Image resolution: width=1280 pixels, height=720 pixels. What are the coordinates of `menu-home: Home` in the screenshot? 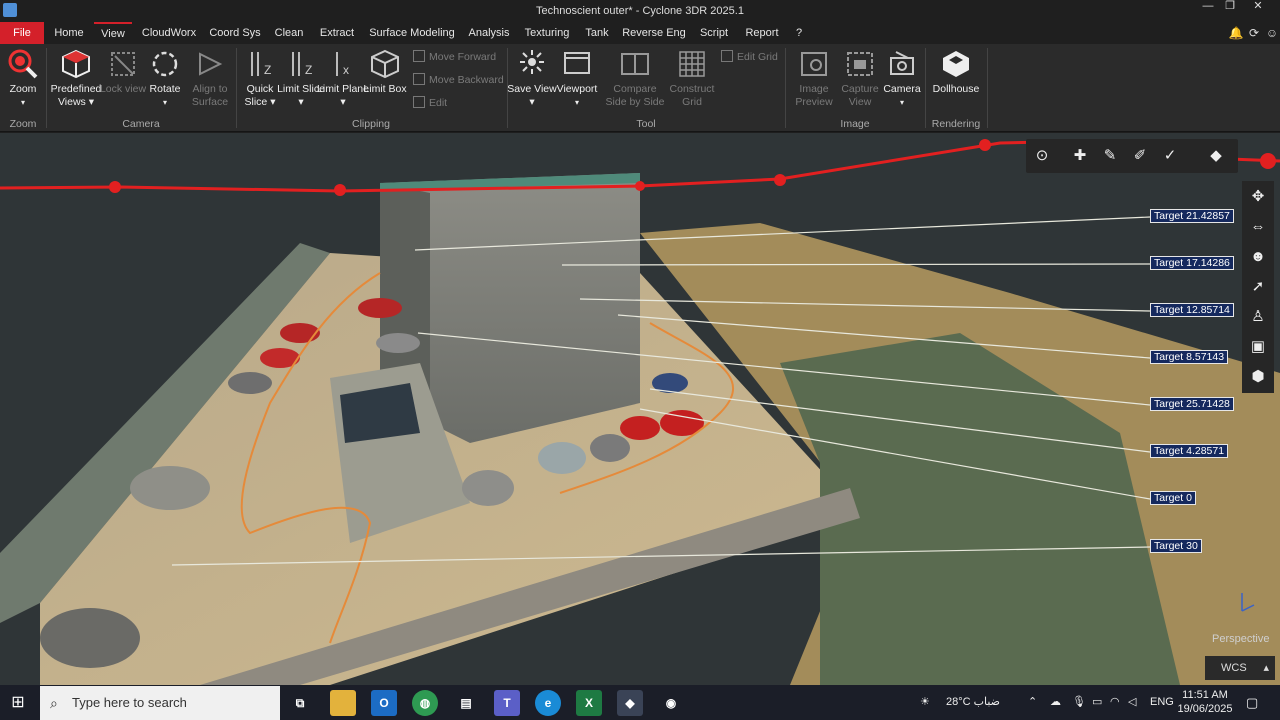 It's located at (69, 33).